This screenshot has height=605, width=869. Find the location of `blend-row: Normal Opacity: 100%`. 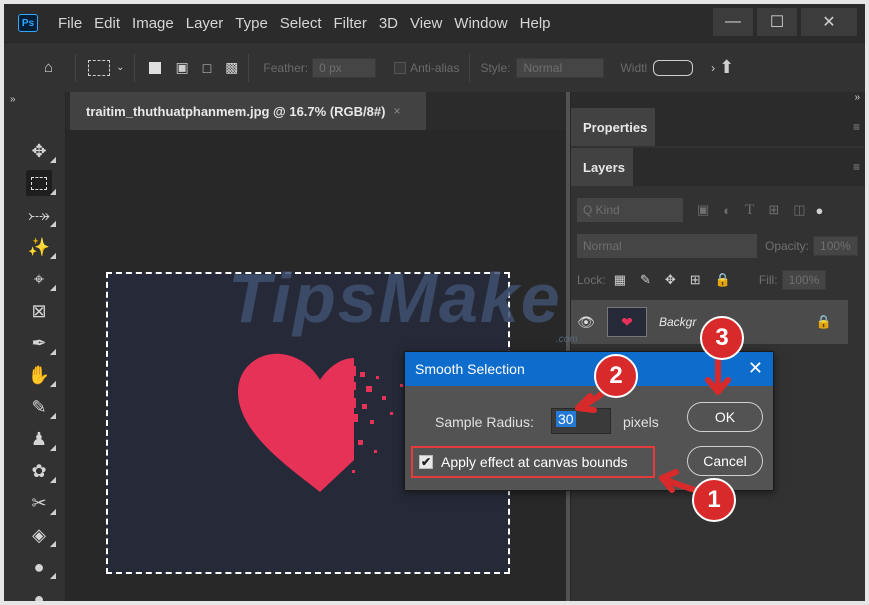

blend-row: Normal Opacity: 100% is located at coordinates (718, 246).